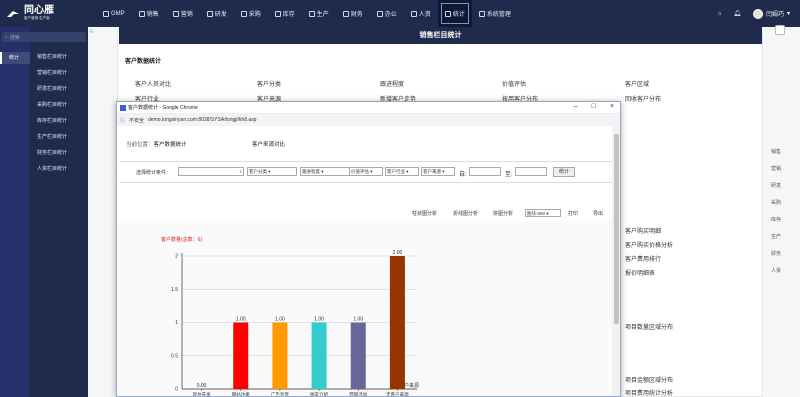 This screenshot has width=800, height=397. Describe the element at coordinates (59, 153) in the screenshot. I see `sidebar-subitem: 财务栏目统计` at that location.